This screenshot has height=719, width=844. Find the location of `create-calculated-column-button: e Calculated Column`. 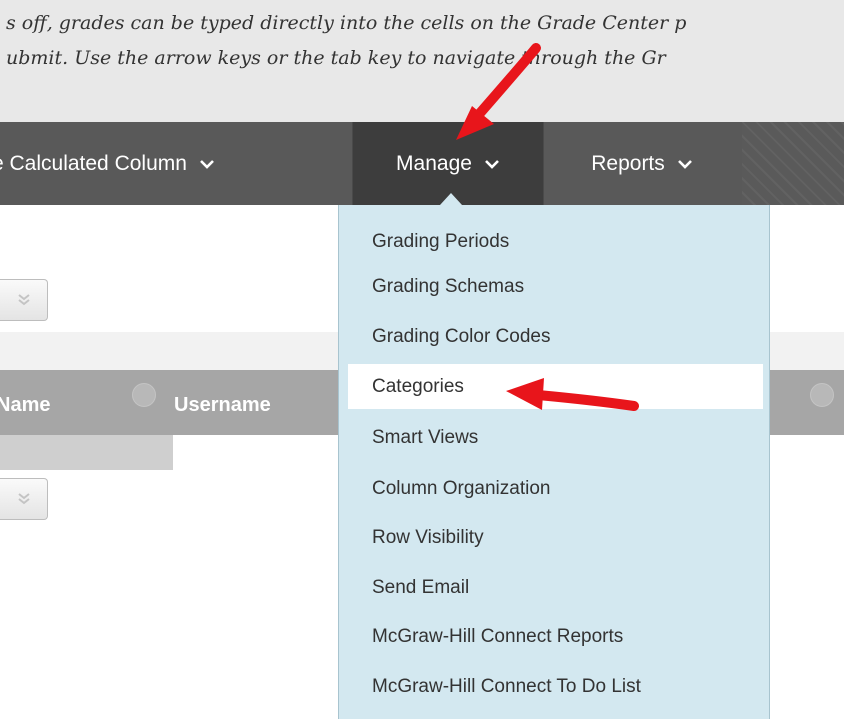

create-calculated-column-button: e Calculated Column is located at coordinates (166, 163).